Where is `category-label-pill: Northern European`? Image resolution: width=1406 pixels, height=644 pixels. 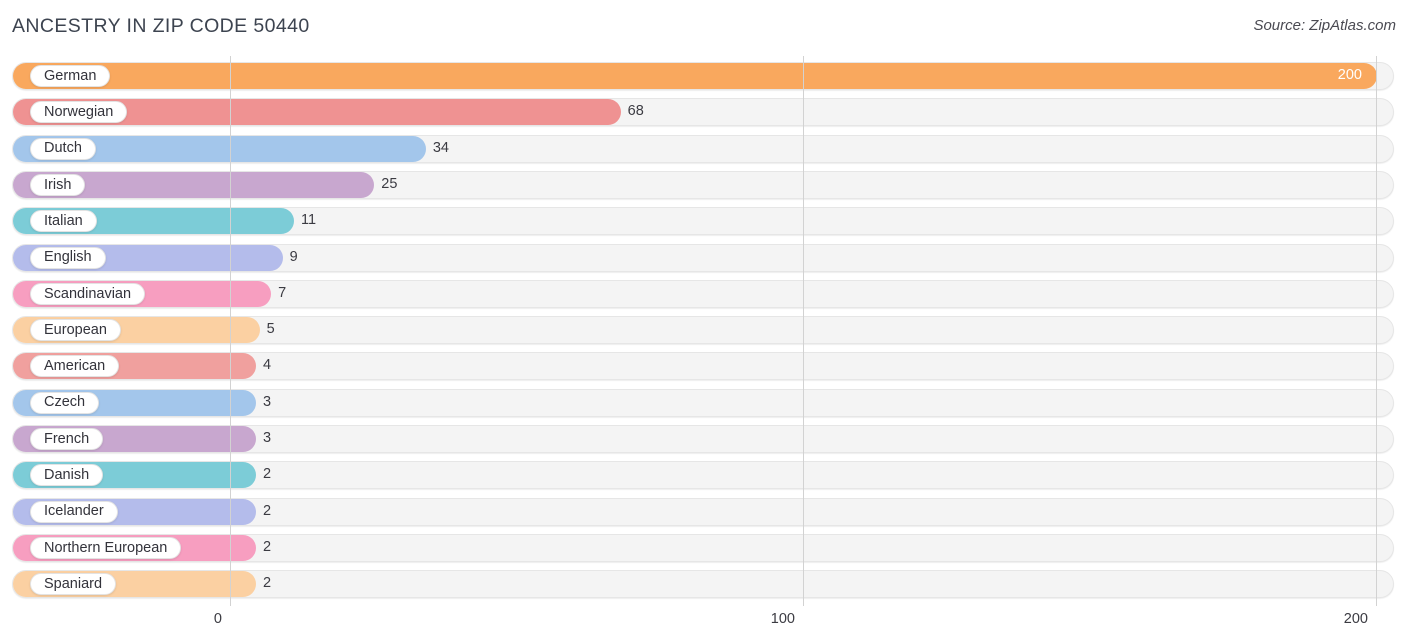
category-label-pill: Northern European is located at coordinates (106, 547).